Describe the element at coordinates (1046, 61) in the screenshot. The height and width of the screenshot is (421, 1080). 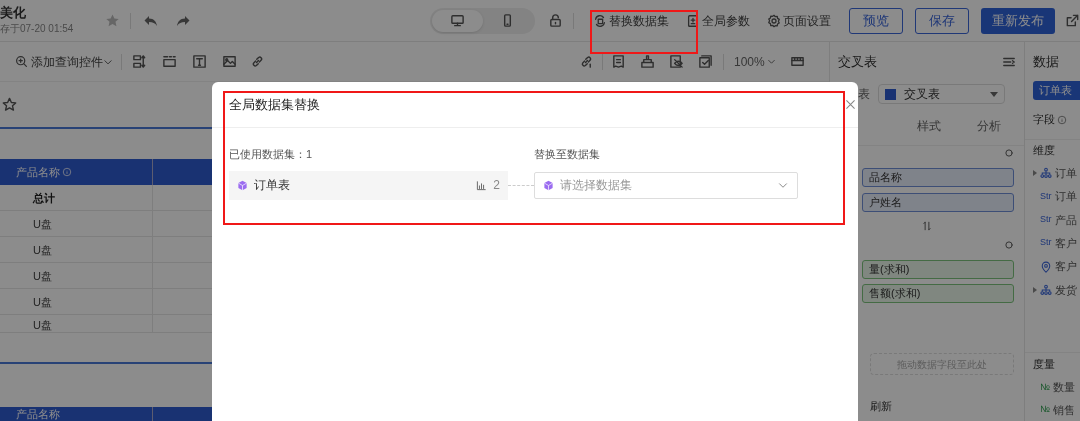
I see `panel-title: 数据` at that location.